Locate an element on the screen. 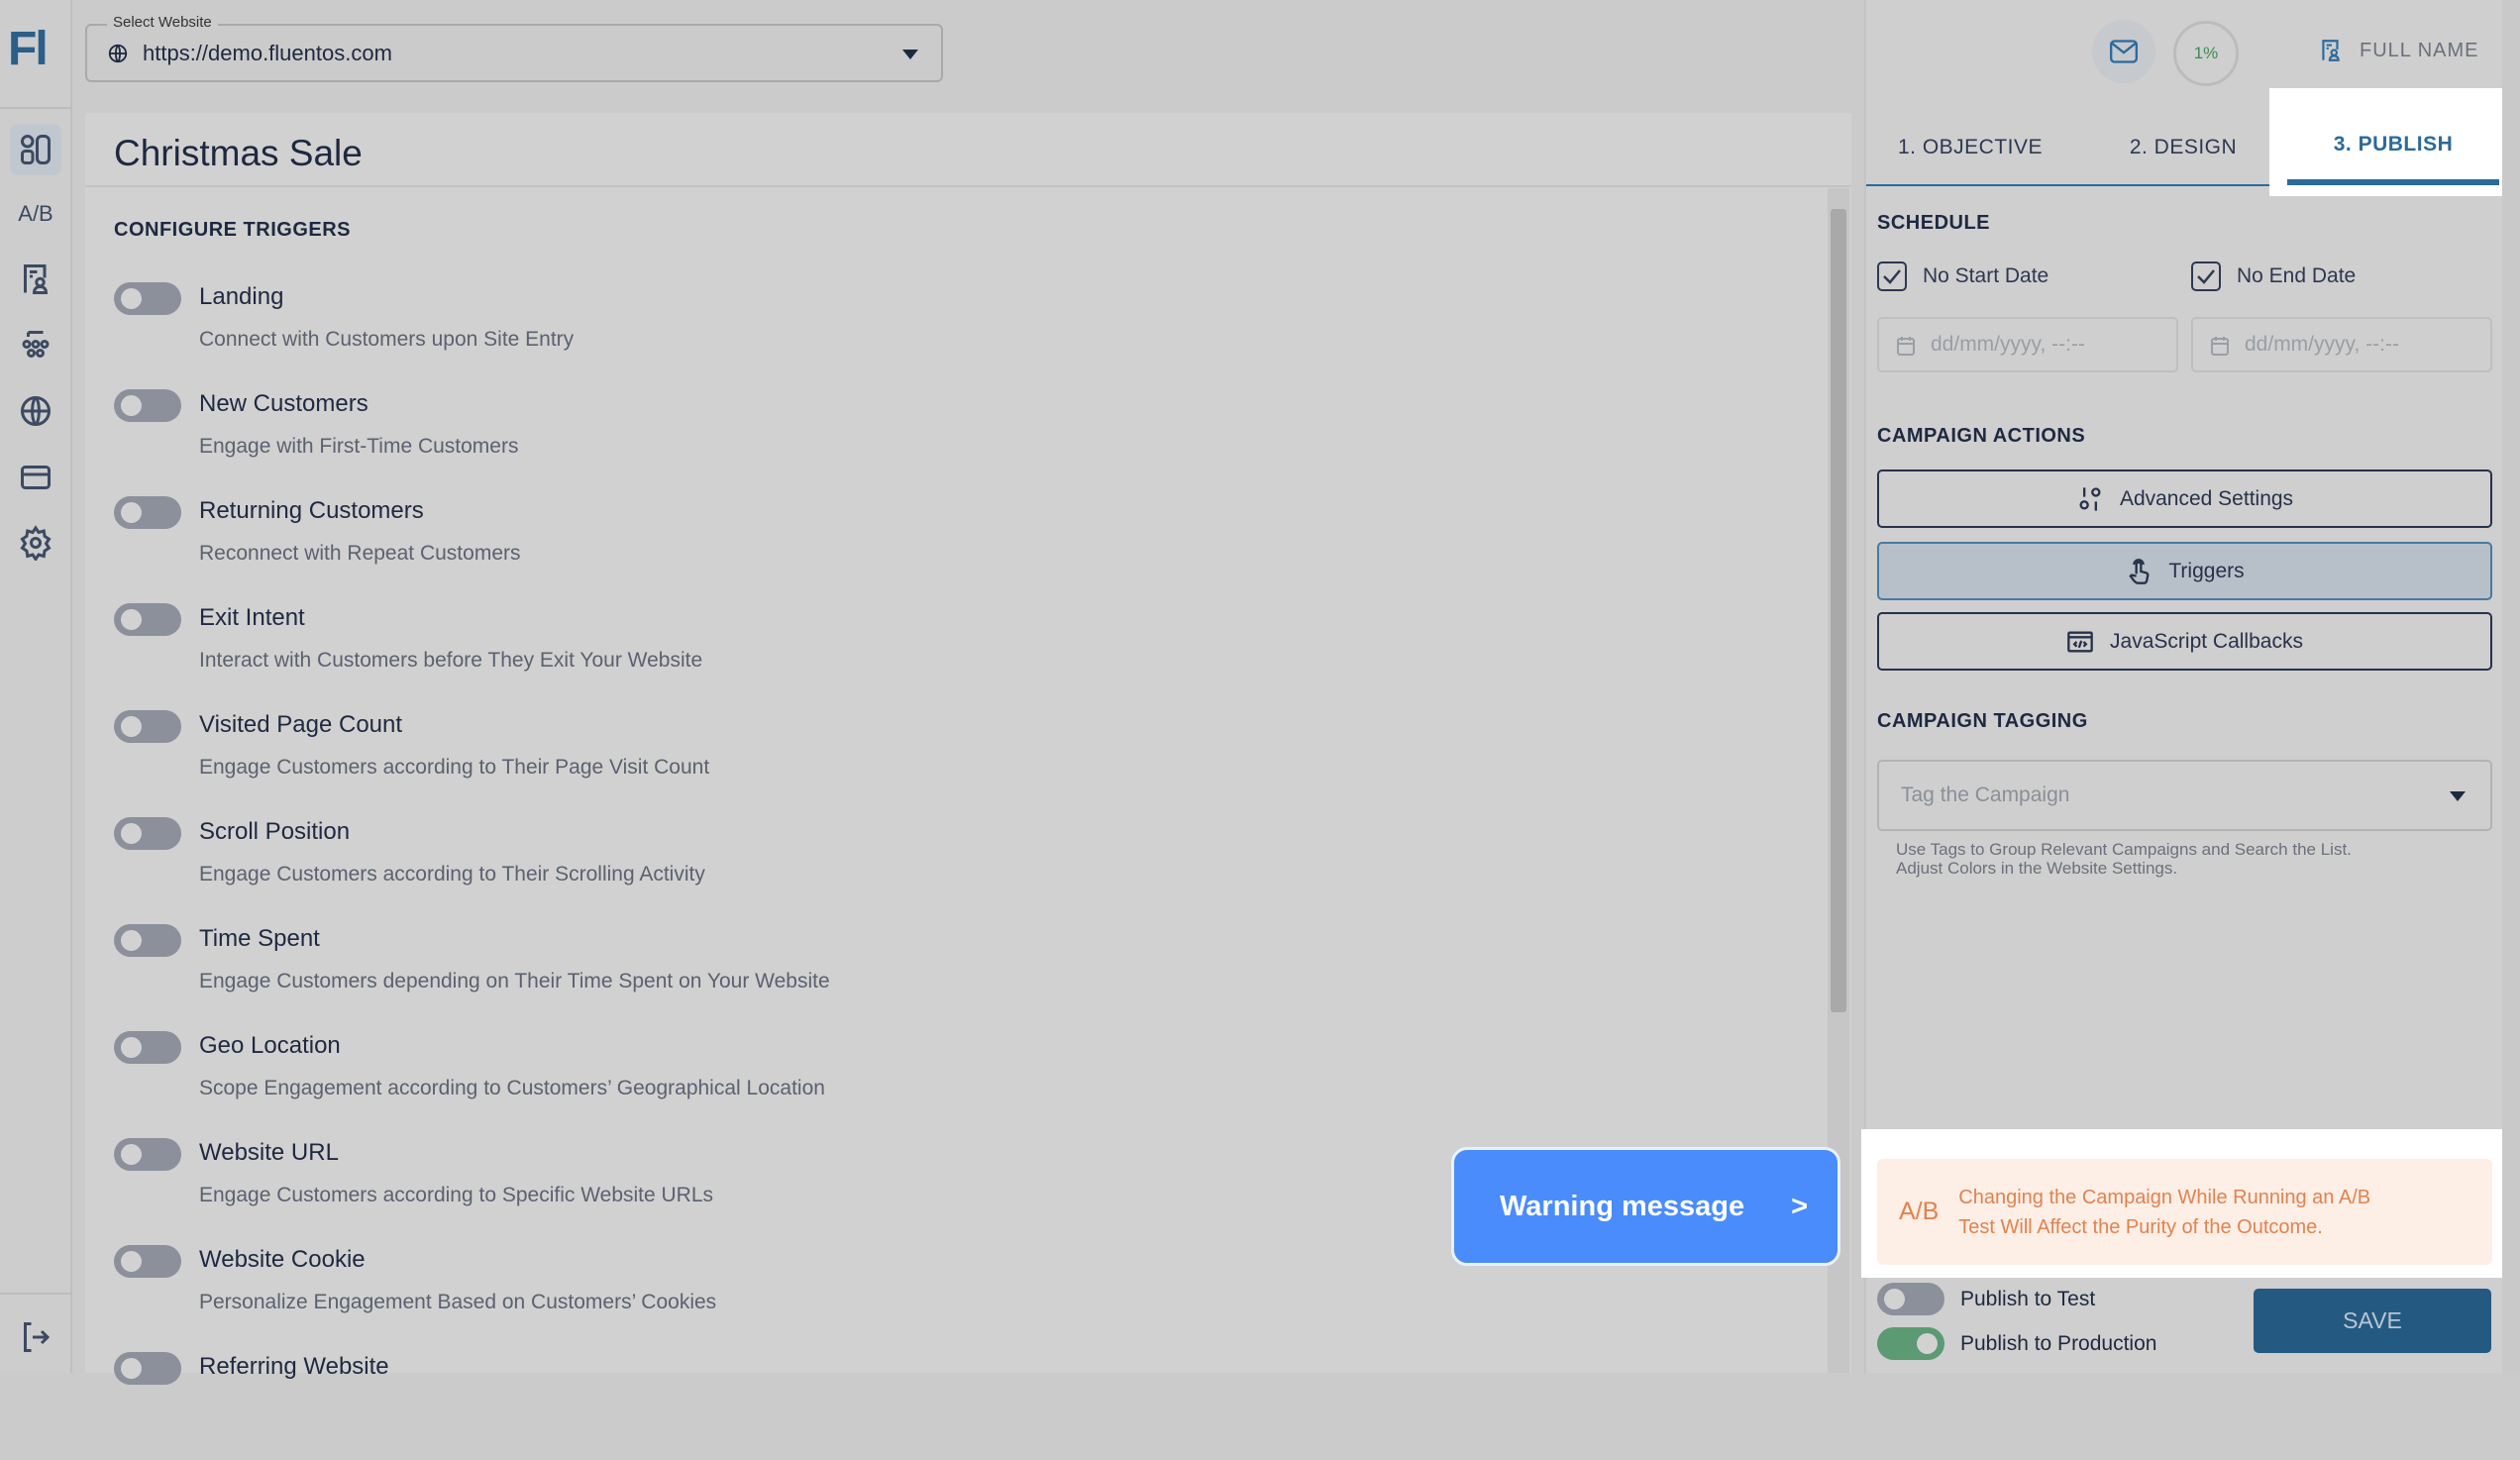  sidebar-item-audience is located at coordinates (35, 345).